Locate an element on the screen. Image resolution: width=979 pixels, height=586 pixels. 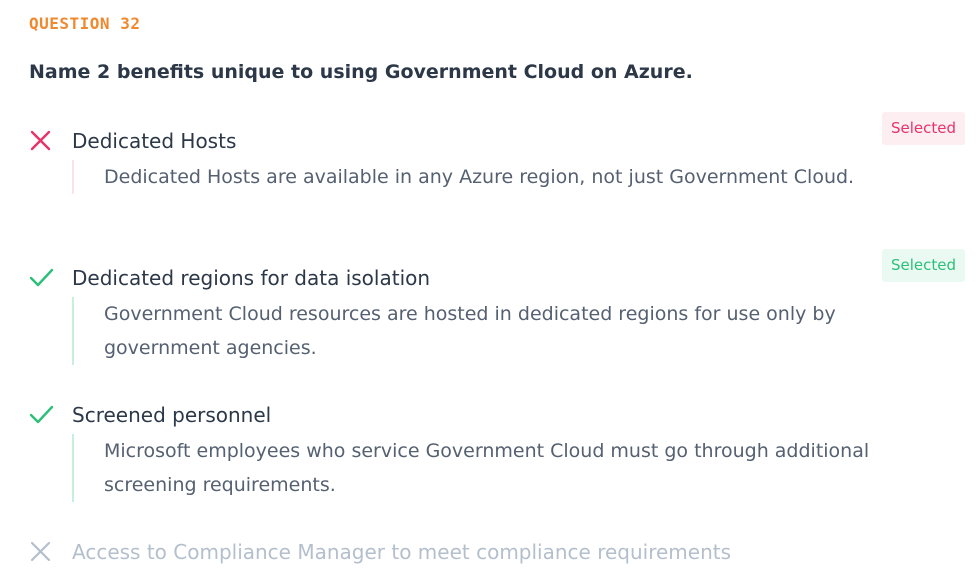
option-label: Screened personnel is located at coordinates (172, 415).